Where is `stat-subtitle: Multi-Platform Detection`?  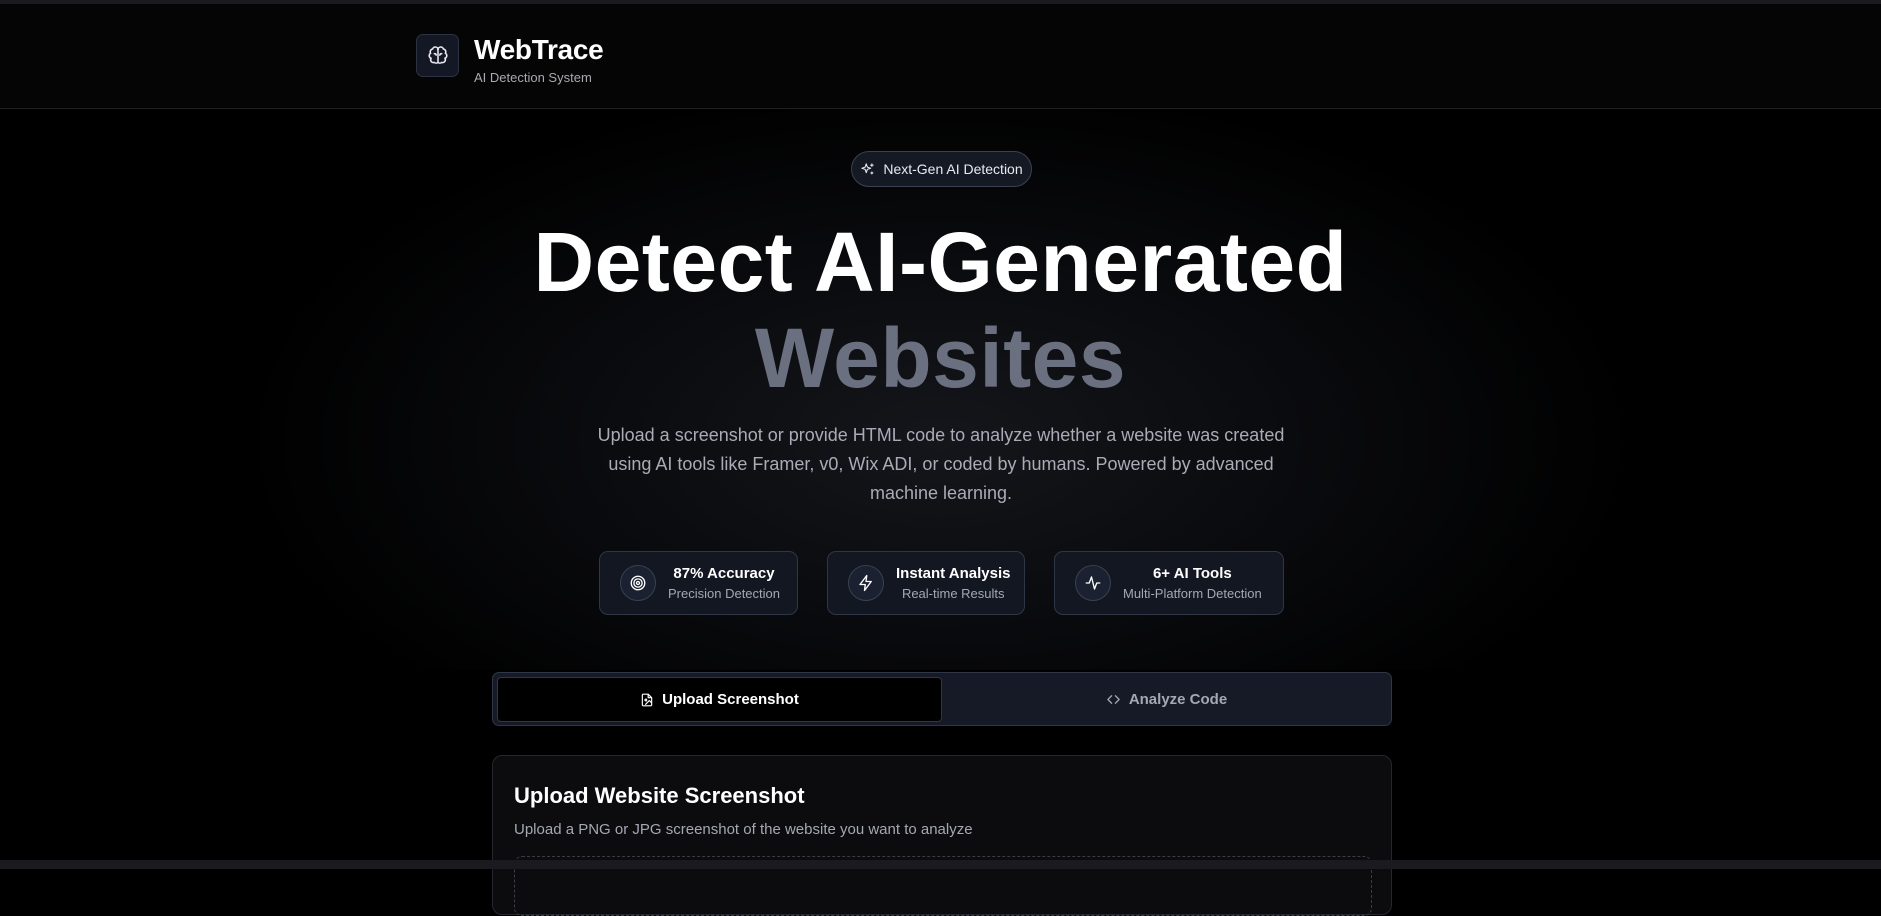
stat-subtitle: Multi-Platform Detection is located at coordinates (1192, 594).